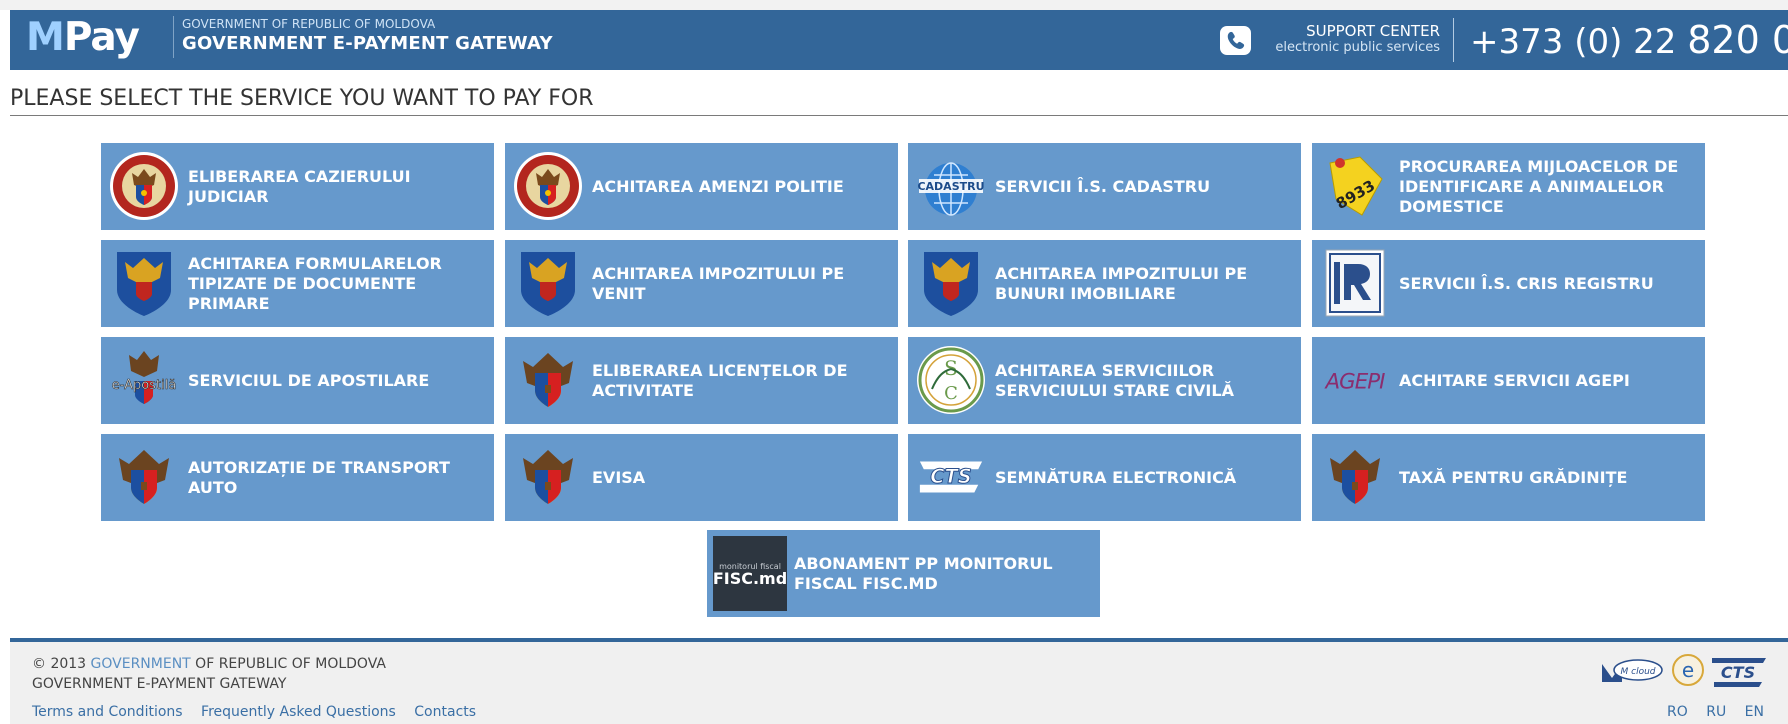 The height and width of the screenshot is (724, 1788). I want to click on faq-link: Frequently Asked Questions, so click(298, 712).